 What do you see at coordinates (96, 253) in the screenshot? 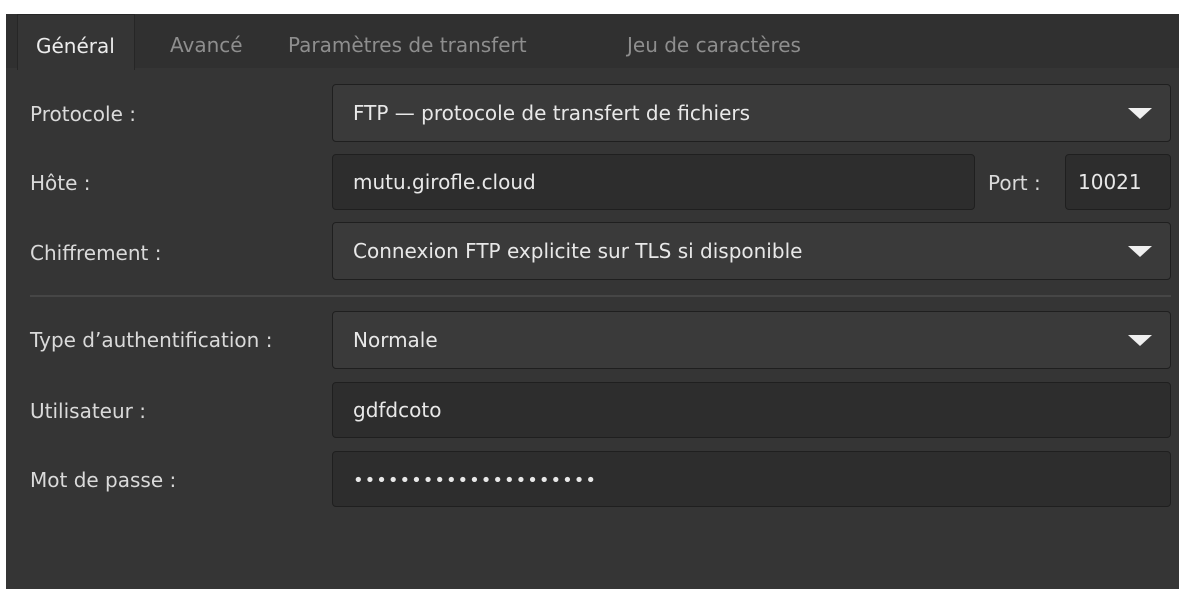
I see `encryption-label: Chiffrement :` at bounding box center [96, 253].